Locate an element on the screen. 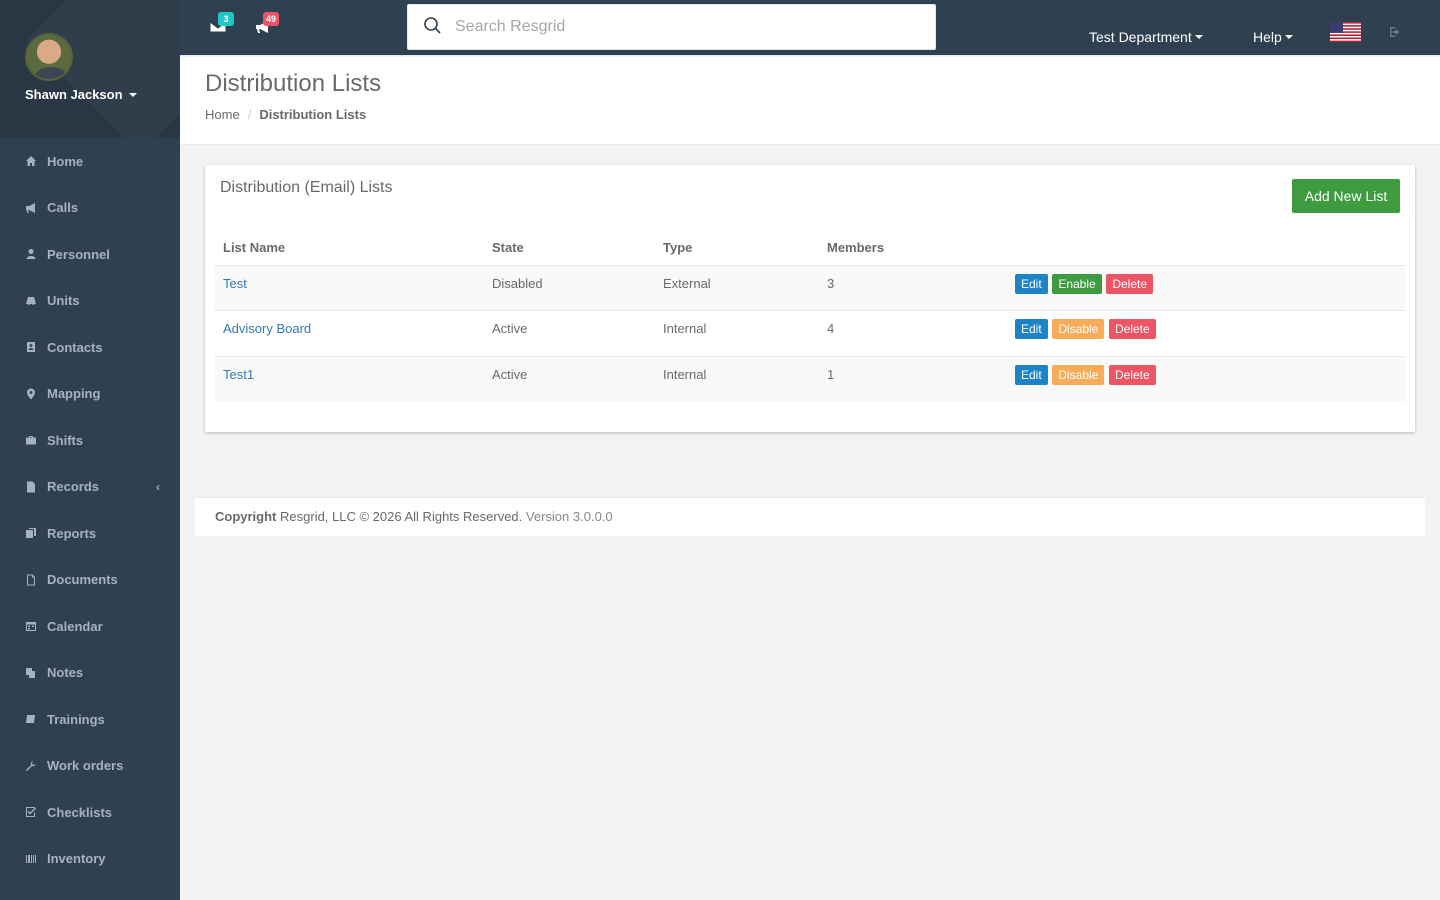  version-text: Version 3.0.0.0 is located at coordinates (569, 516).